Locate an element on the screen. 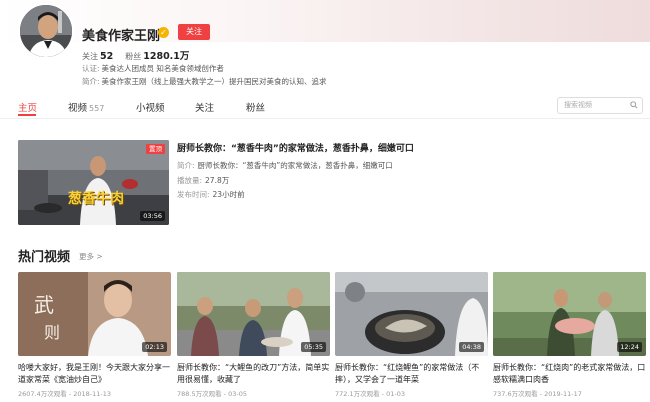  video-duration: 04:38 is located at coordinates (471, 347).